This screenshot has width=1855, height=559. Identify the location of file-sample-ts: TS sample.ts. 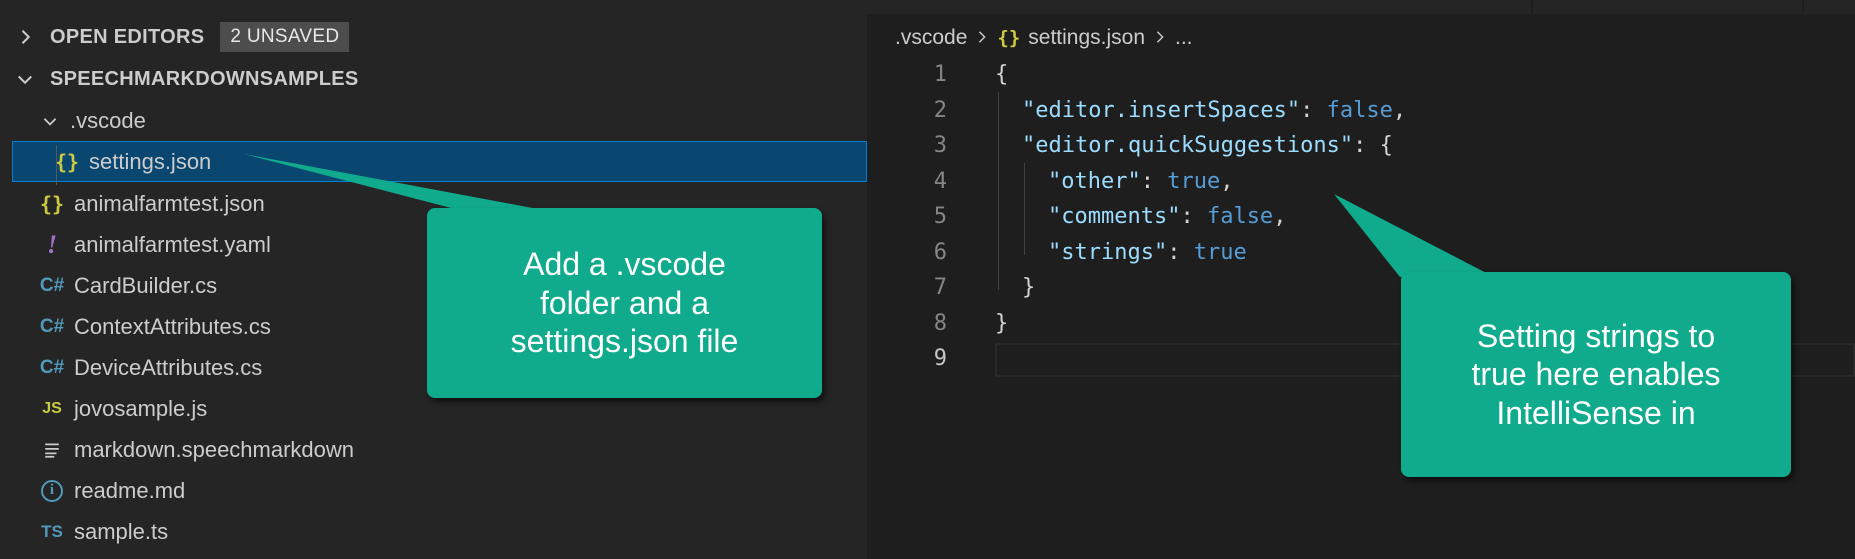
(433, 531).